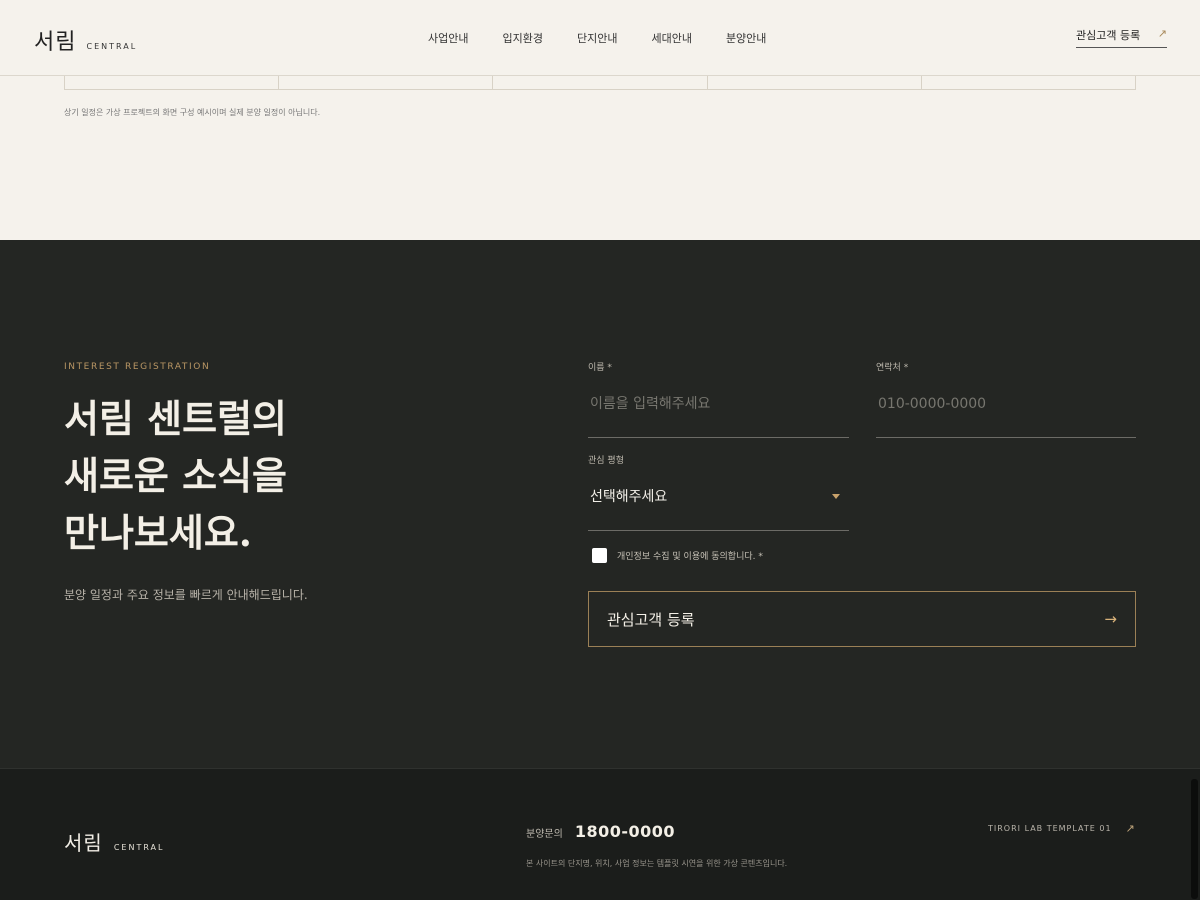 The height and width of the screenshot is (900, 1200). I want to click on header-register-label: 관심고객 등록, so click(1108, 35).